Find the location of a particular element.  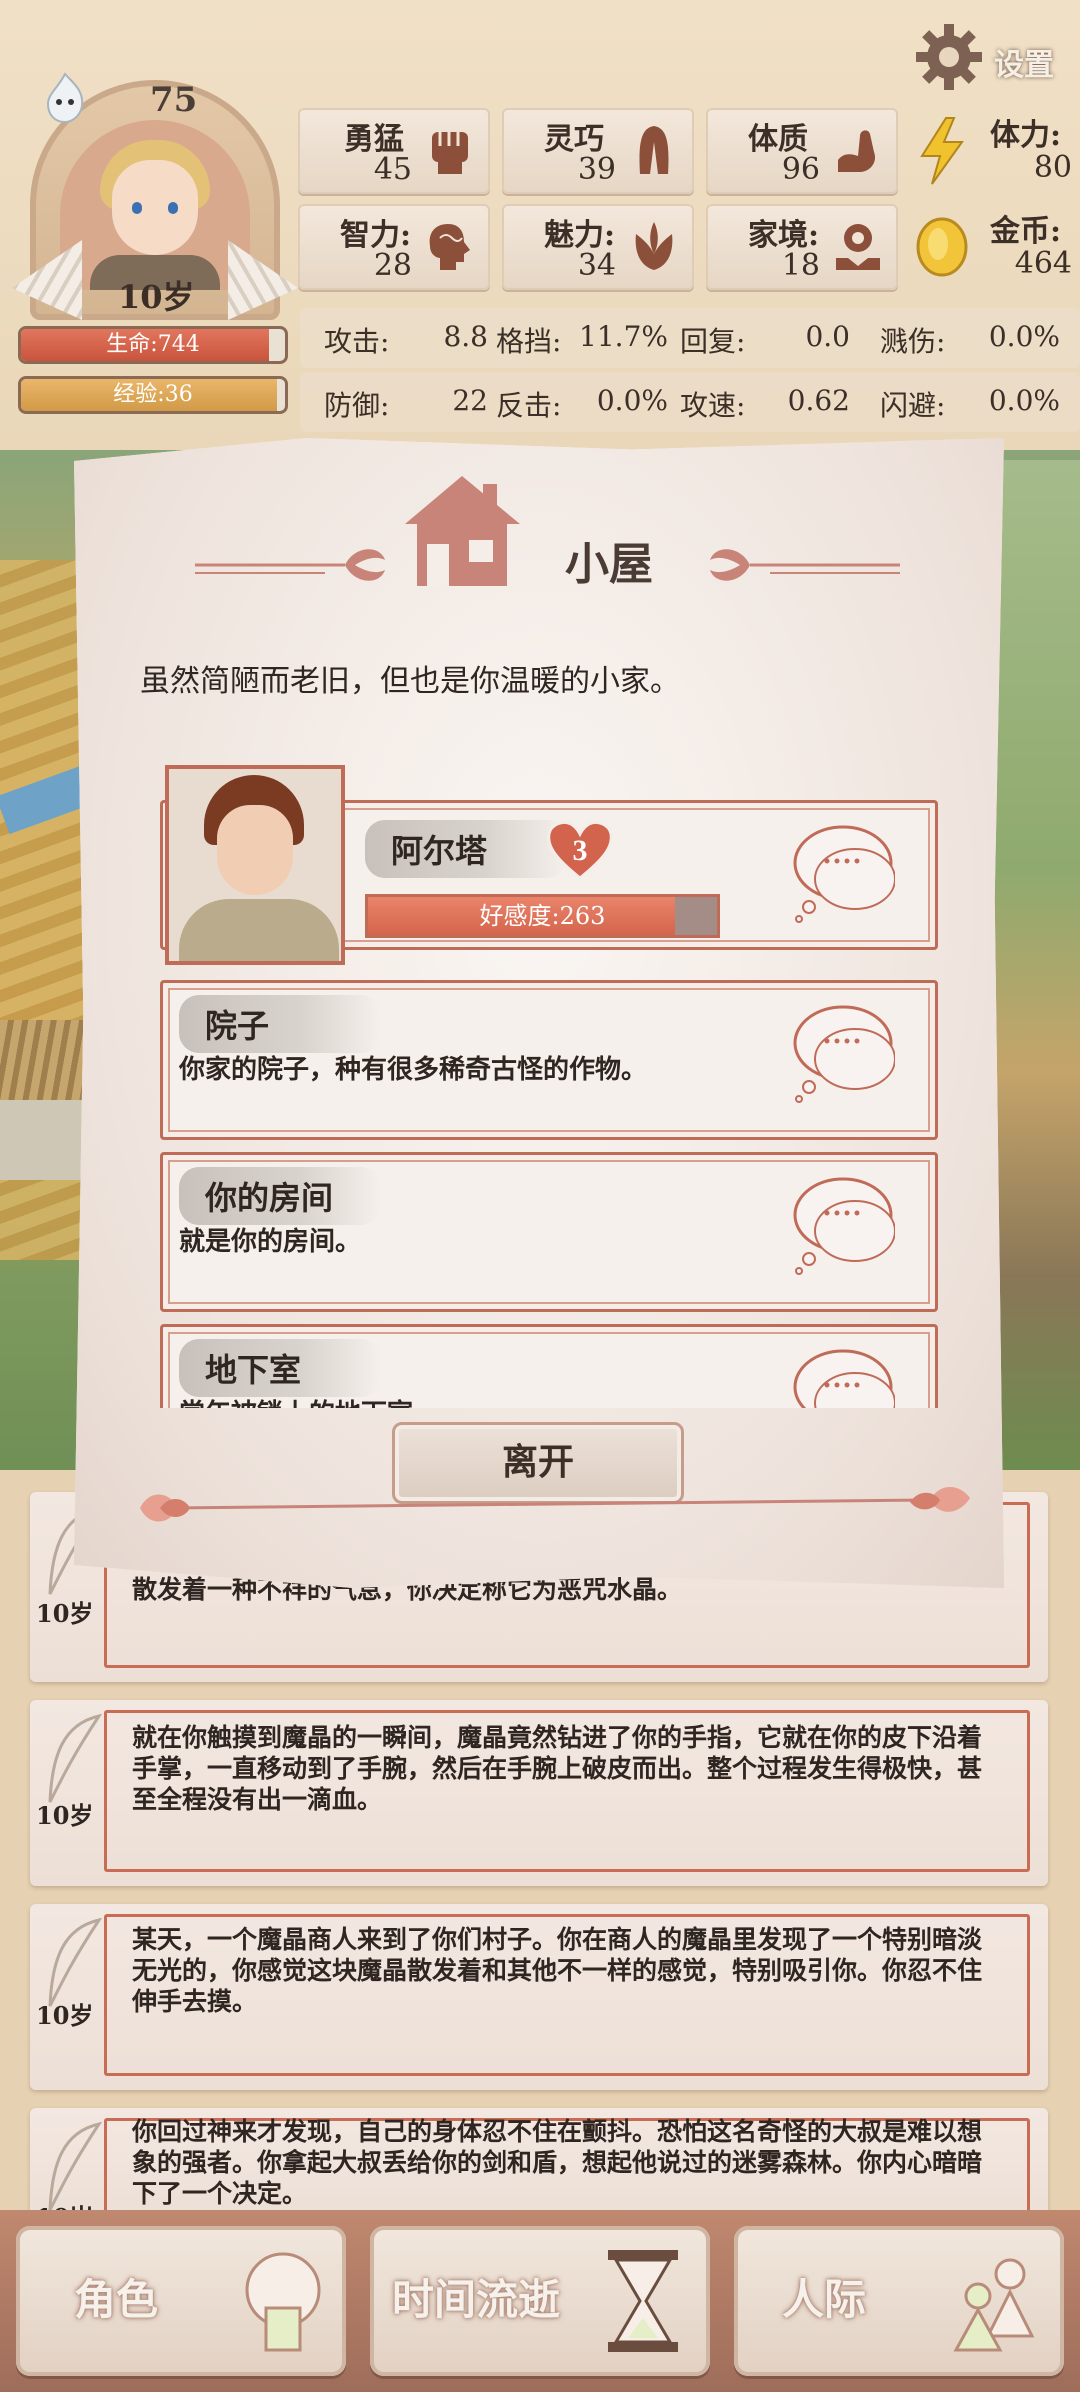

ornament-right-icon is located at coordinates (805, 565).